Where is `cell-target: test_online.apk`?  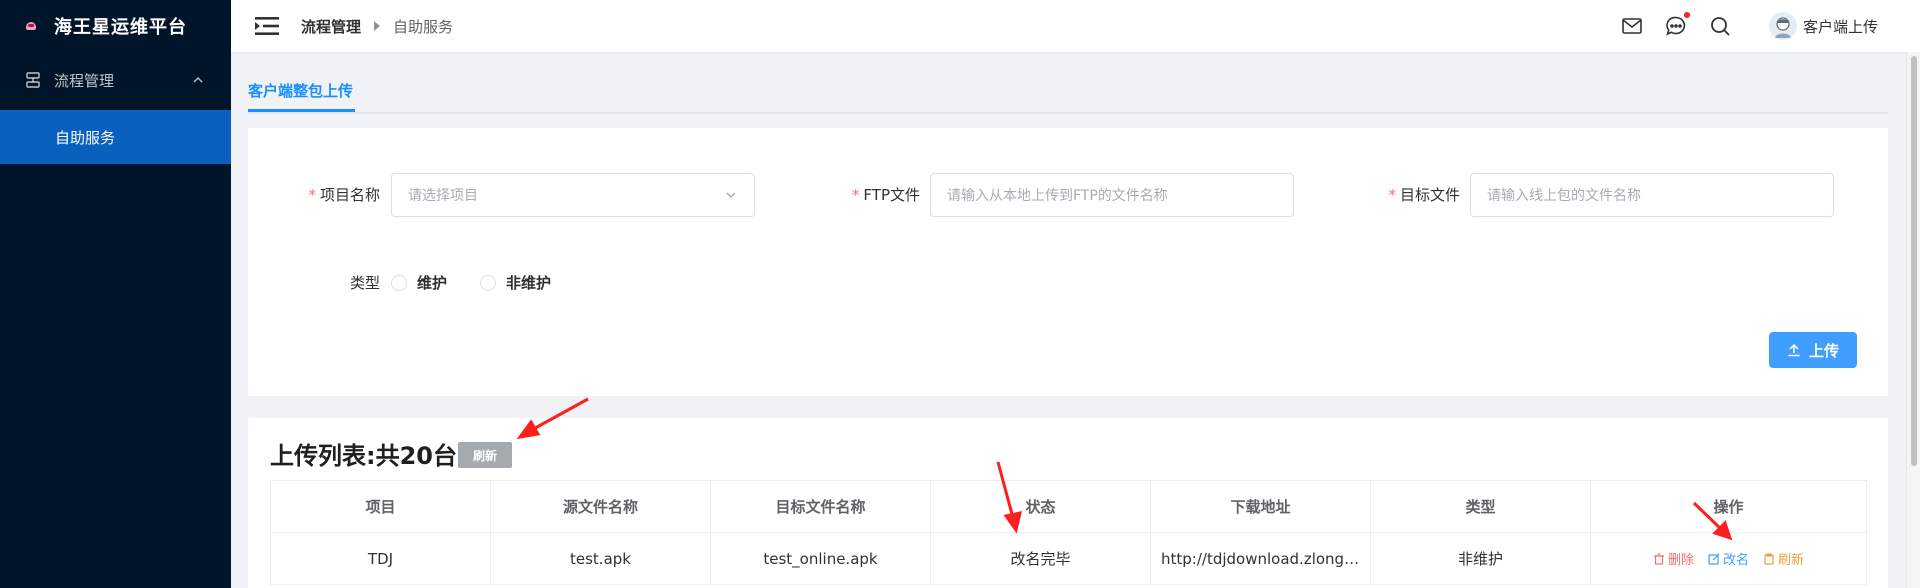
cell-target: test_online.apk is located at coordinates (820, 558).